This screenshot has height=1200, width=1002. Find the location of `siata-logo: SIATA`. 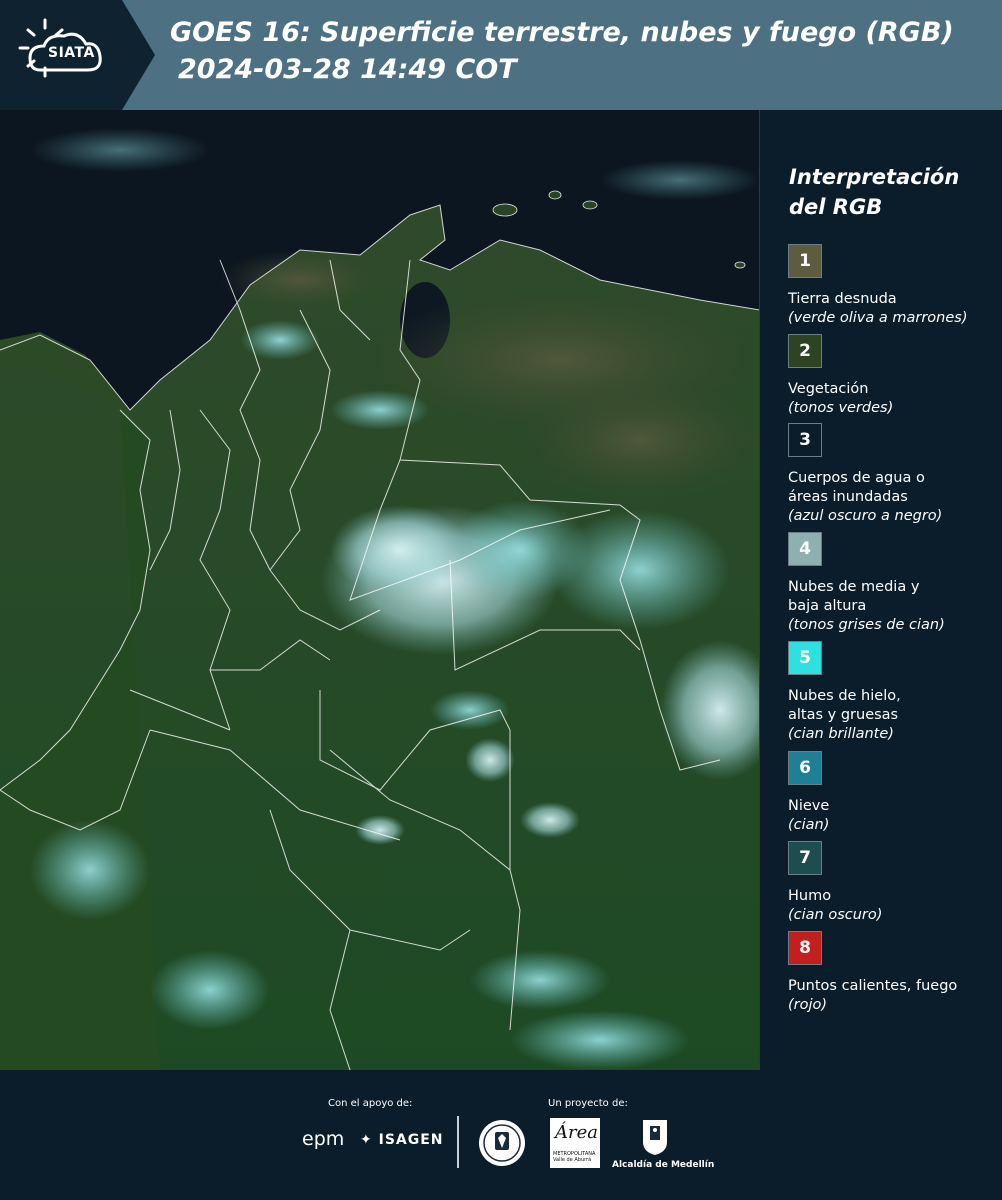

siata-logo: SIATA is located at coordinates (77, 55).